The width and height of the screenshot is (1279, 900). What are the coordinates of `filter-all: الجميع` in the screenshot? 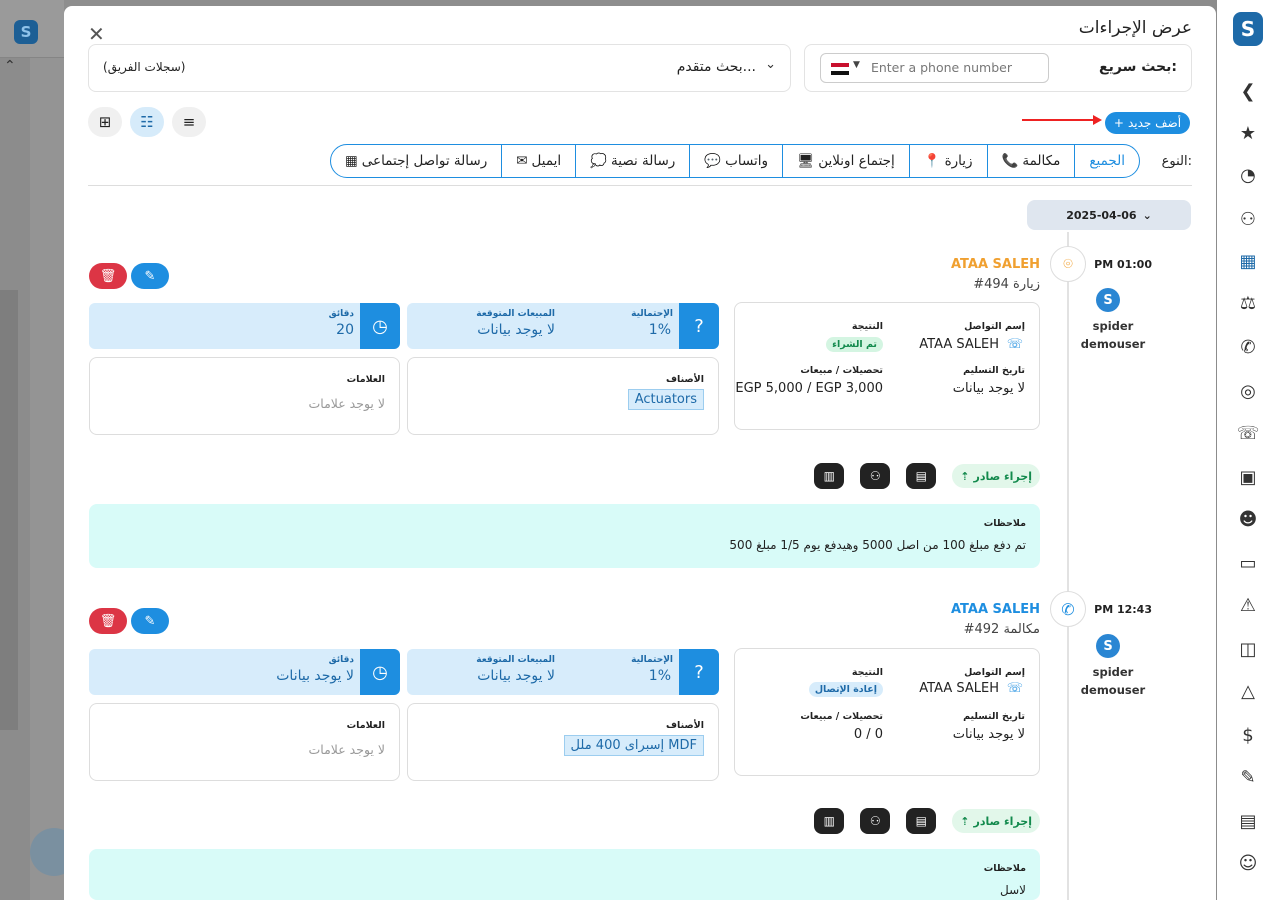 It's located at (1106, 161).